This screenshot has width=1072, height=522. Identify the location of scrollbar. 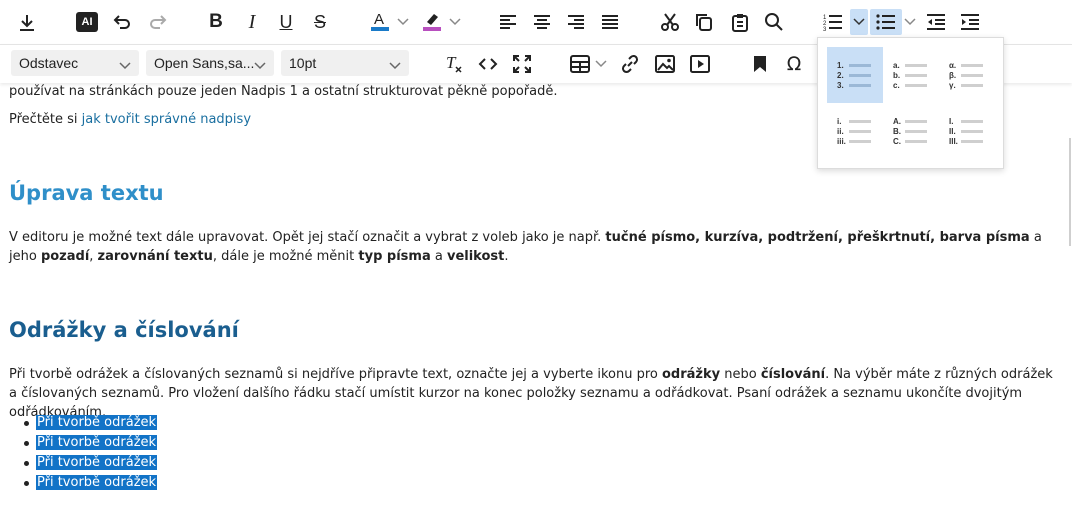
(1070, 192).